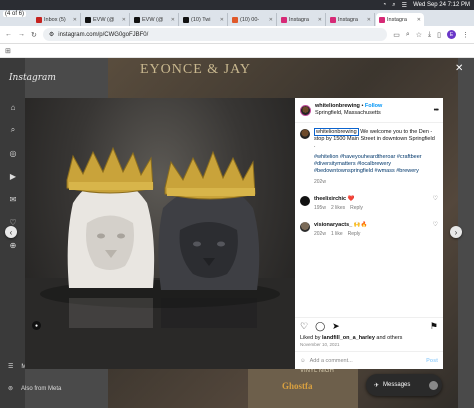 The width and height of the screenshot is (474, 408). Describe the element at coordinates (320, 182) in the screenshot. I see `caption-age: 202w` at that location.